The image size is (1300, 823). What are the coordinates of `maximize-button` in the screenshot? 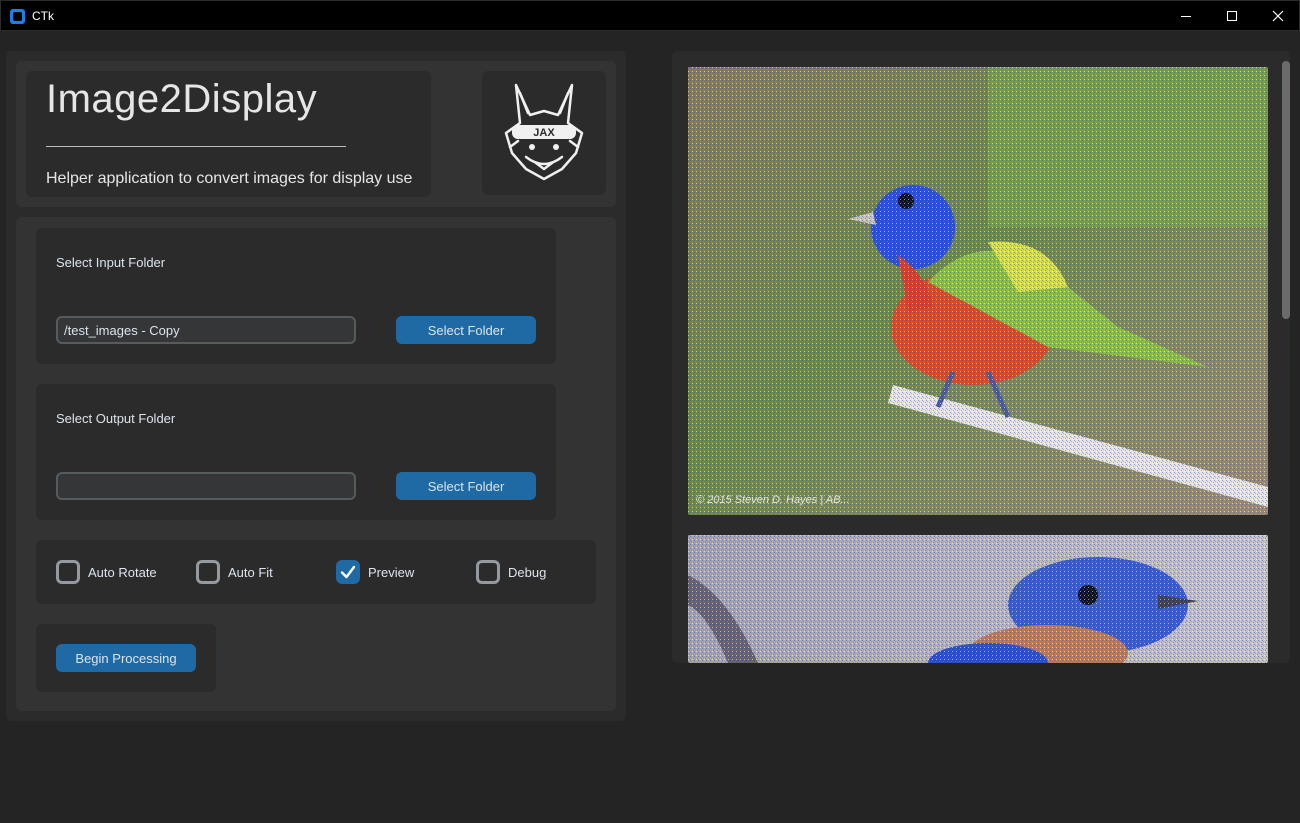 It's located at (1232, 16).